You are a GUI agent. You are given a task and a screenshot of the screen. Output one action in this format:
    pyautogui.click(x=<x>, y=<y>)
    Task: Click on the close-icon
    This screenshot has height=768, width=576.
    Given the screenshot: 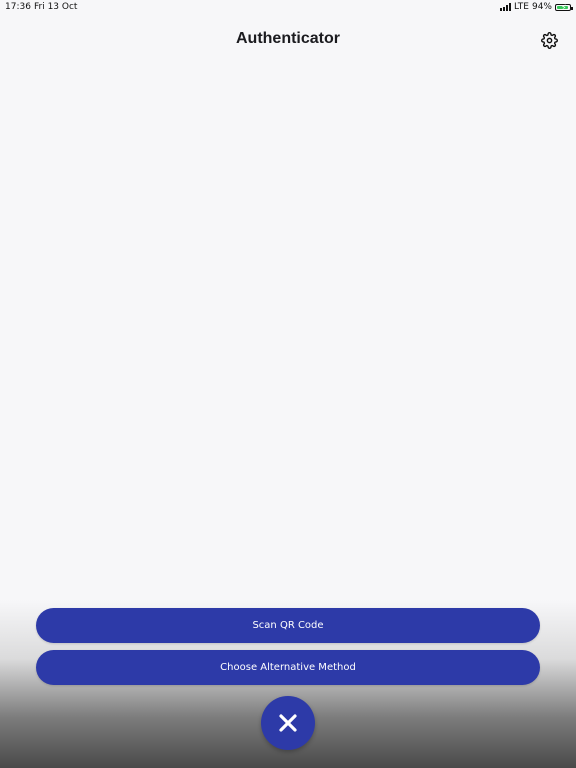 What is the action you would take?
    pyautogui.click(x=288, y=723)
    